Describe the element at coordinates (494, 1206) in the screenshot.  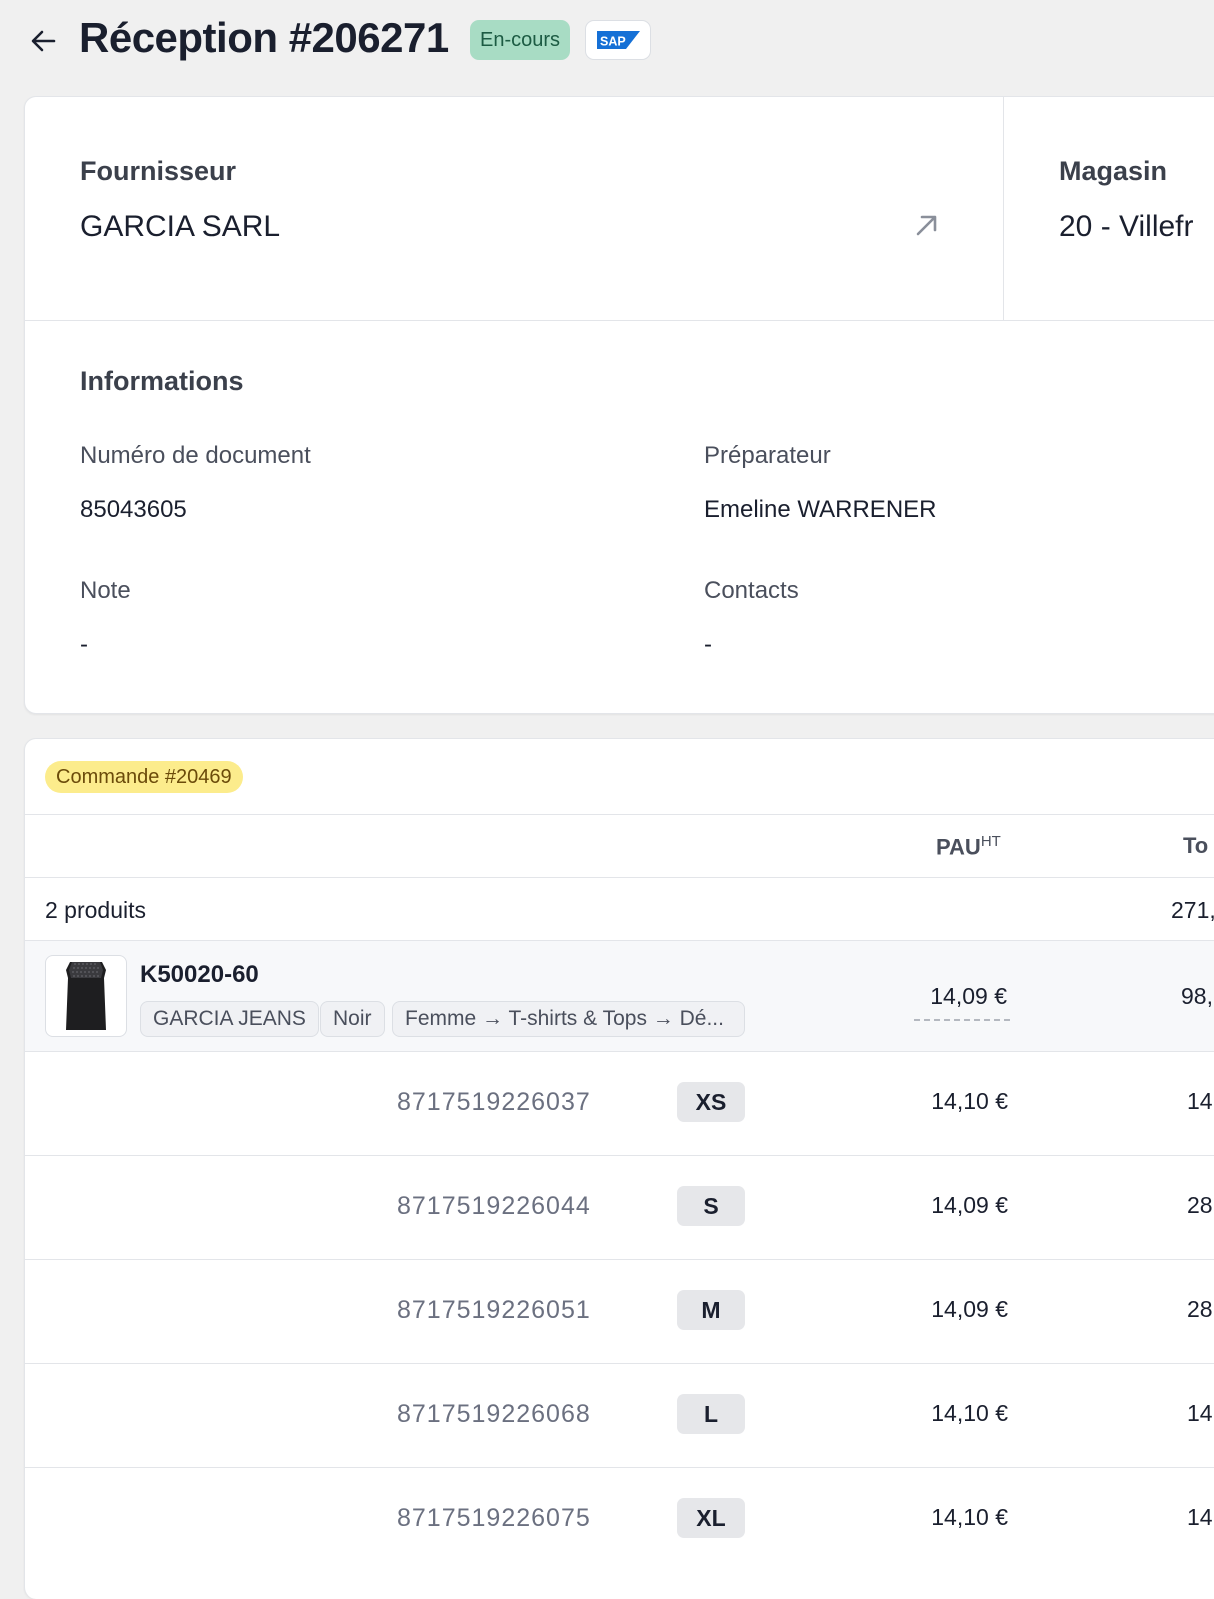
I see `variant-ean: 8717519226044` at that location.